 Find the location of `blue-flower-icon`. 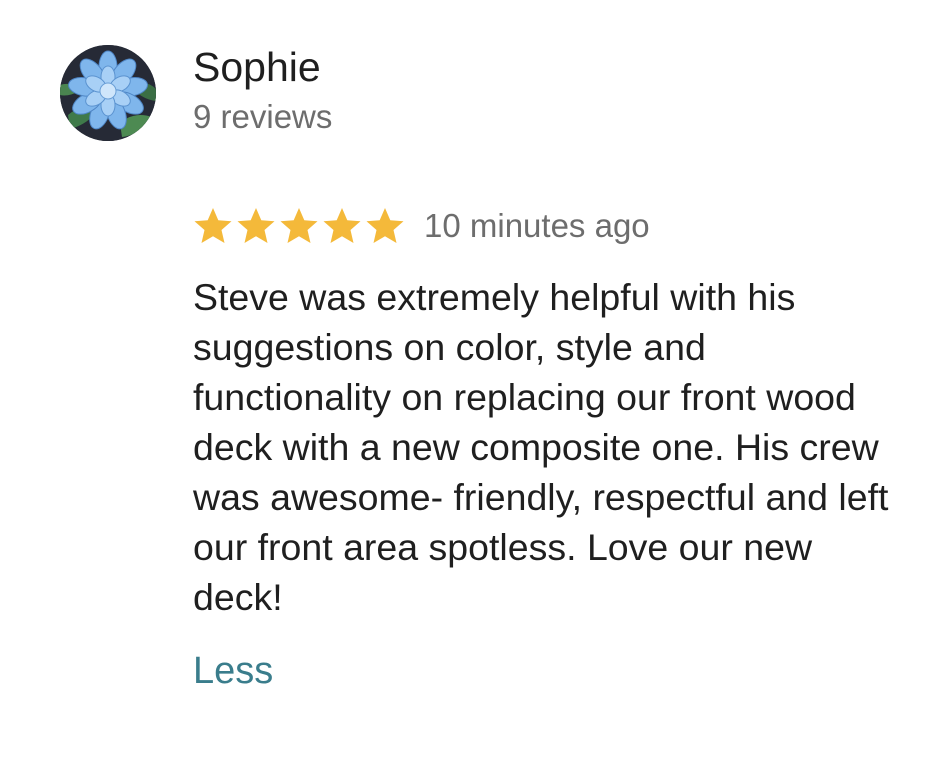

blue-flower-icon is located at coordinates (108, 93).